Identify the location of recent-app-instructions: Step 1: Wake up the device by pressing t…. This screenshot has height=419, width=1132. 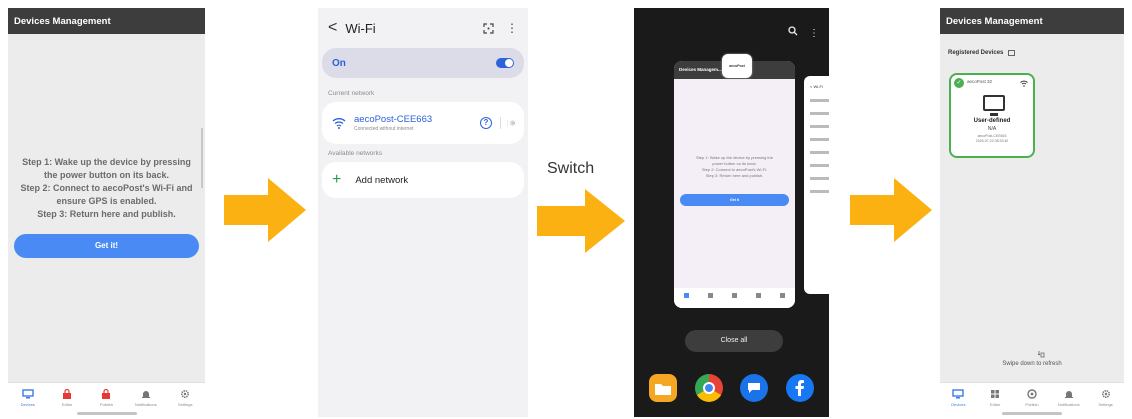
(734, 167).